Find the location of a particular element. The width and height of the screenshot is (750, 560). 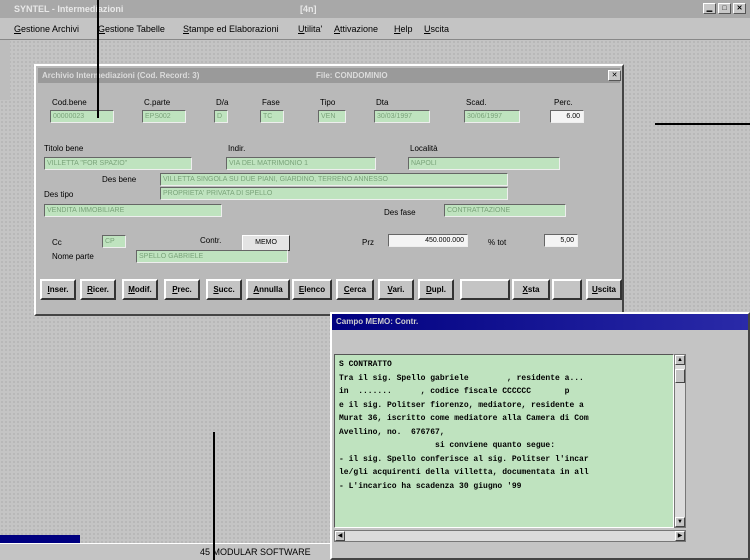

window-number: [4n] is located at coordinates (308, 9).